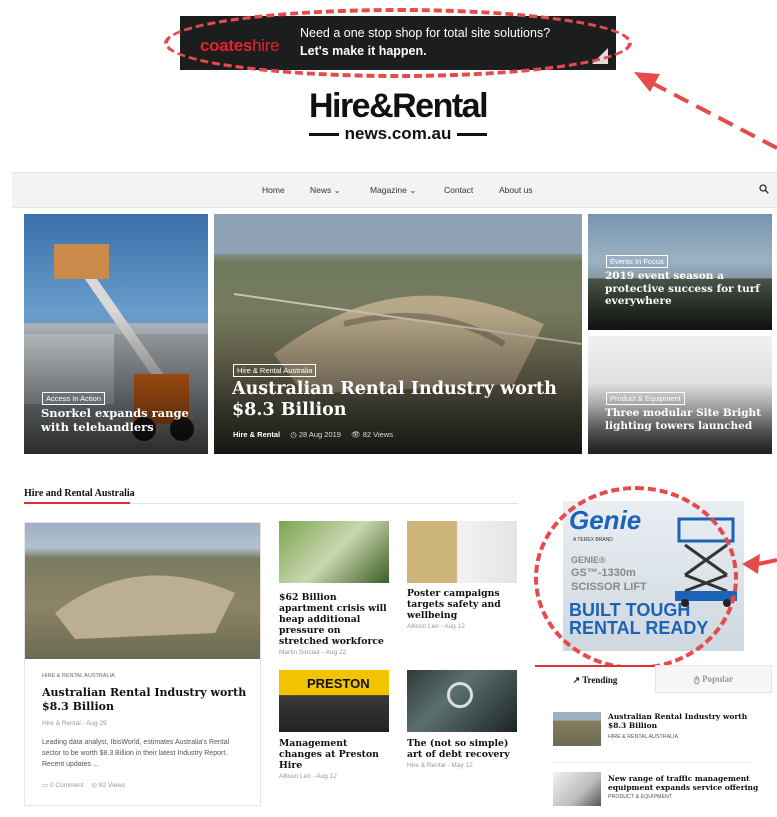 This screenshot has width=777, height=817. I want to click on clock-icon: ◷, so click(293, 434).